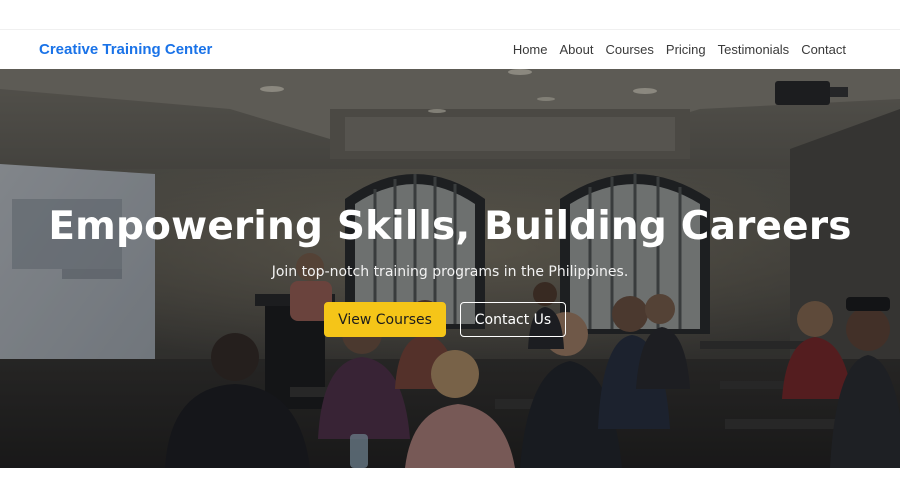 This screenshot has width=900, height=500. I want to click on nav-link-contact: Contact, so click(823, 49).